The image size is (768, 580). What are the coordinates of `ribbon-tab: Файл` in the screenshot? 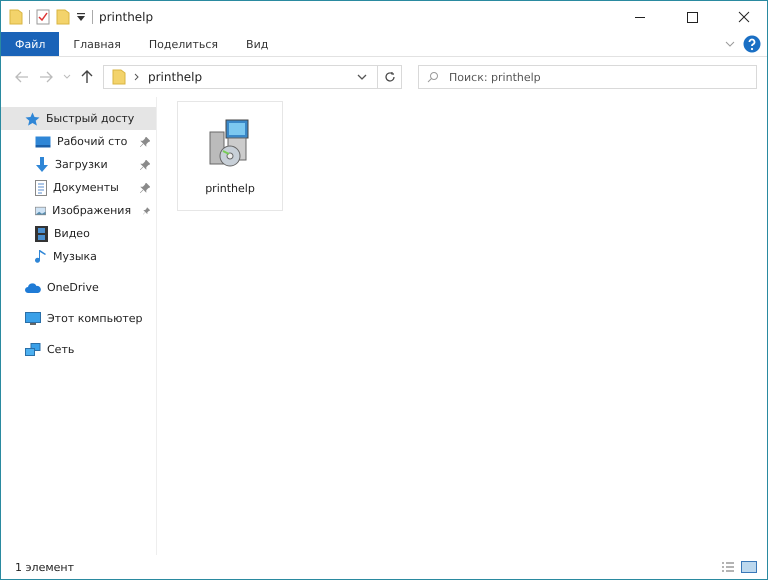 It's located at (30, 44).